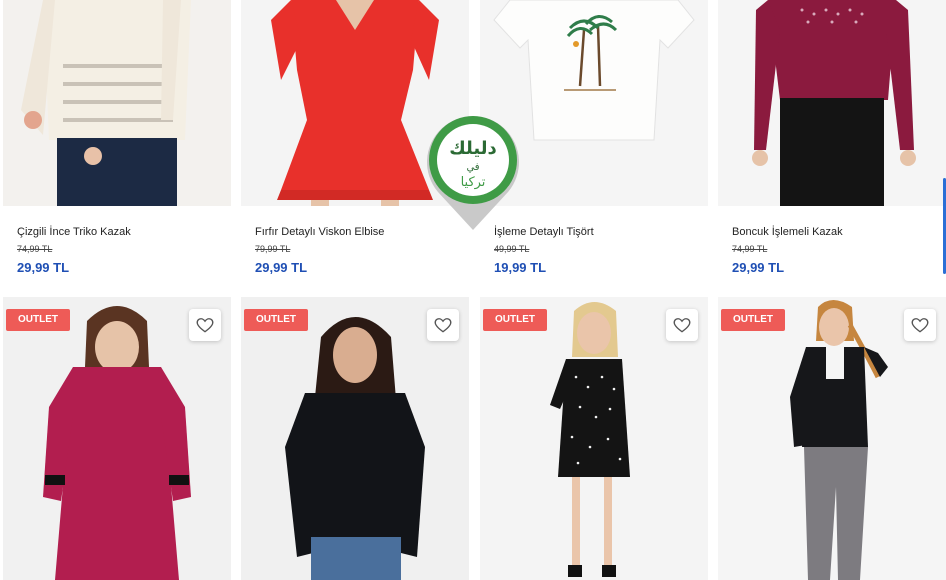 The height and width of the screenshot is (580, 946). I want to click on product-name: Çizgili İnce Triko Kazak, so click(74, 232).